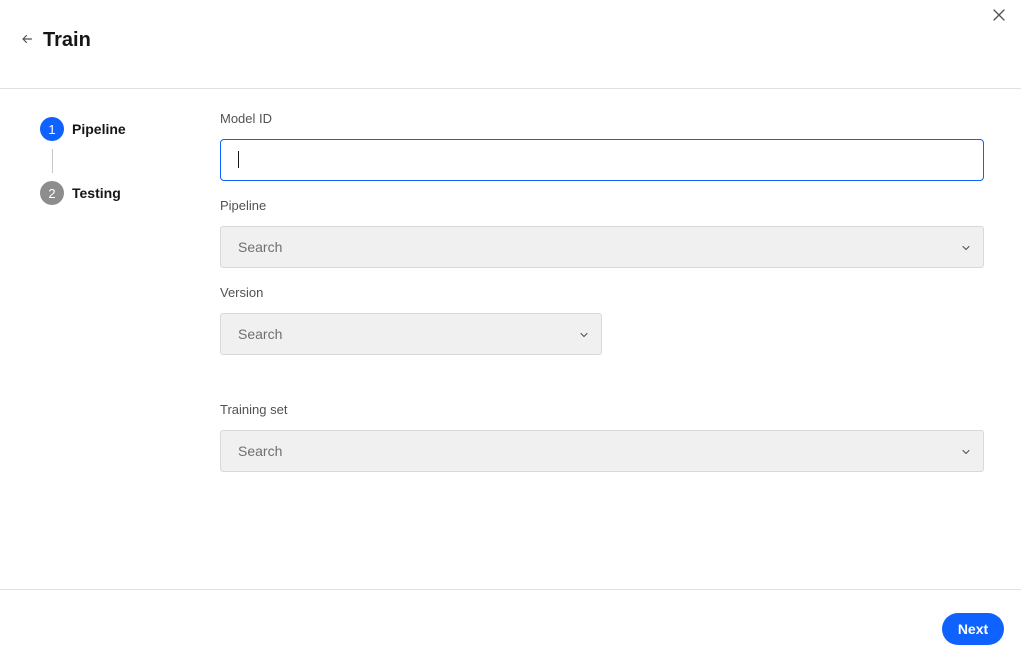 This screenshot has width=1021, height=669. What do you see at coordinates (260, 334) in the screenshot?
I see `version-select-placeholder: Search` at bounding box center [260, 334].